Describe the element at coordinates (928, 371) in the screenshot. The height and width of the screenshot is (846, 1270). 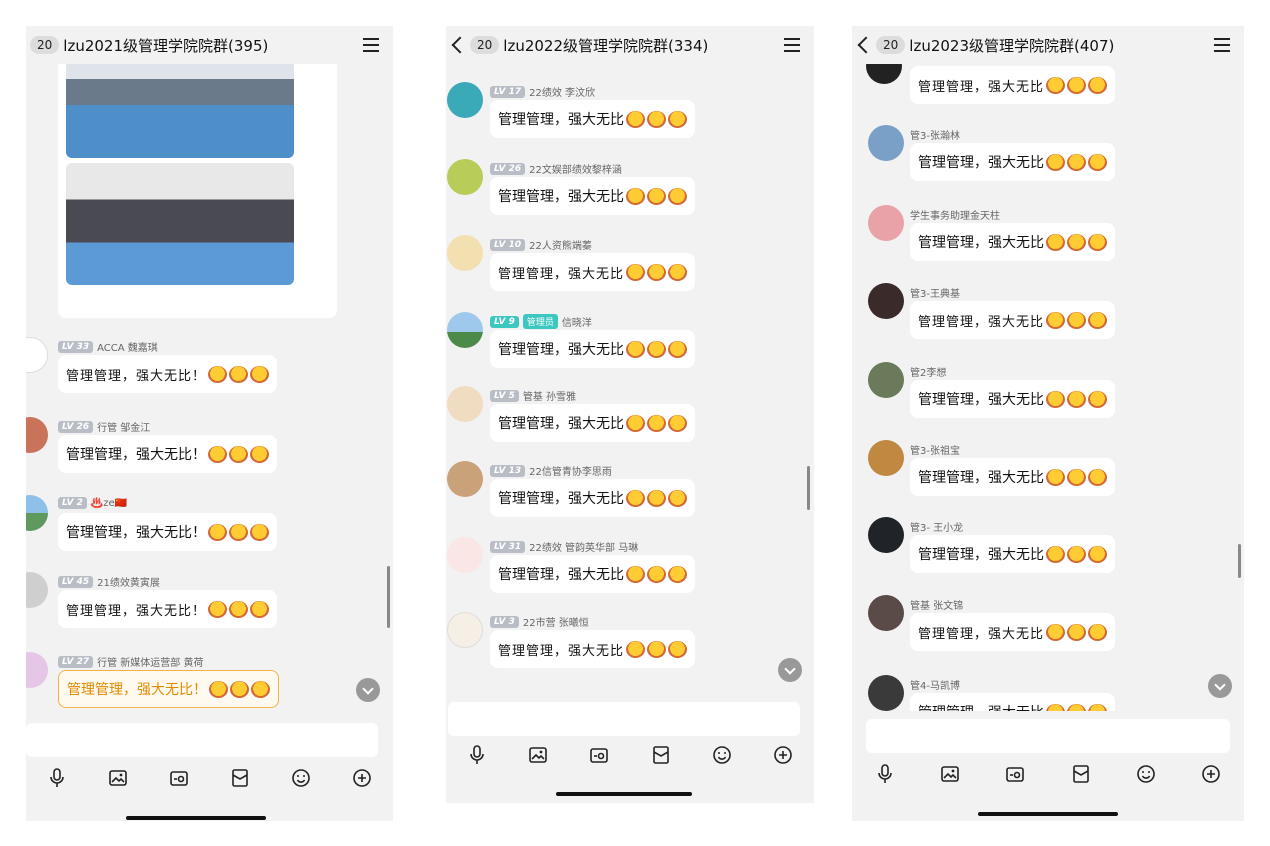
I see `sender-name: 管2李想` at that location.